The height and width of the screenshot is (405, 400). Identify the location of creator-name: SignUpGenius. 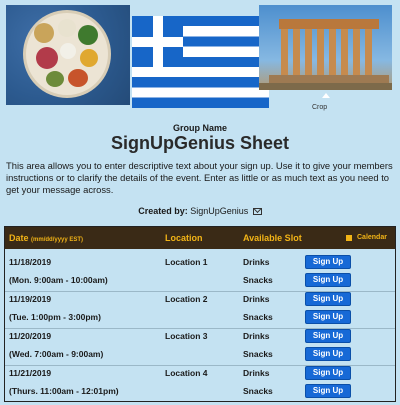
(219, 211).